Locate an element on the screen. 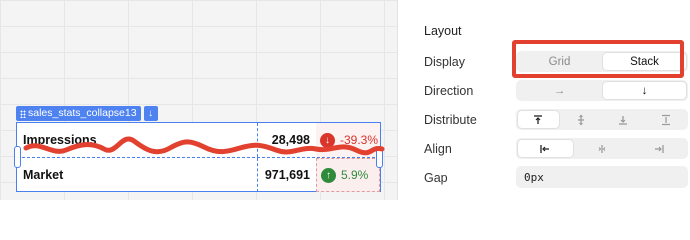 The image size is (690, 240). distribute-toggle is located at coordinates (602, 119).